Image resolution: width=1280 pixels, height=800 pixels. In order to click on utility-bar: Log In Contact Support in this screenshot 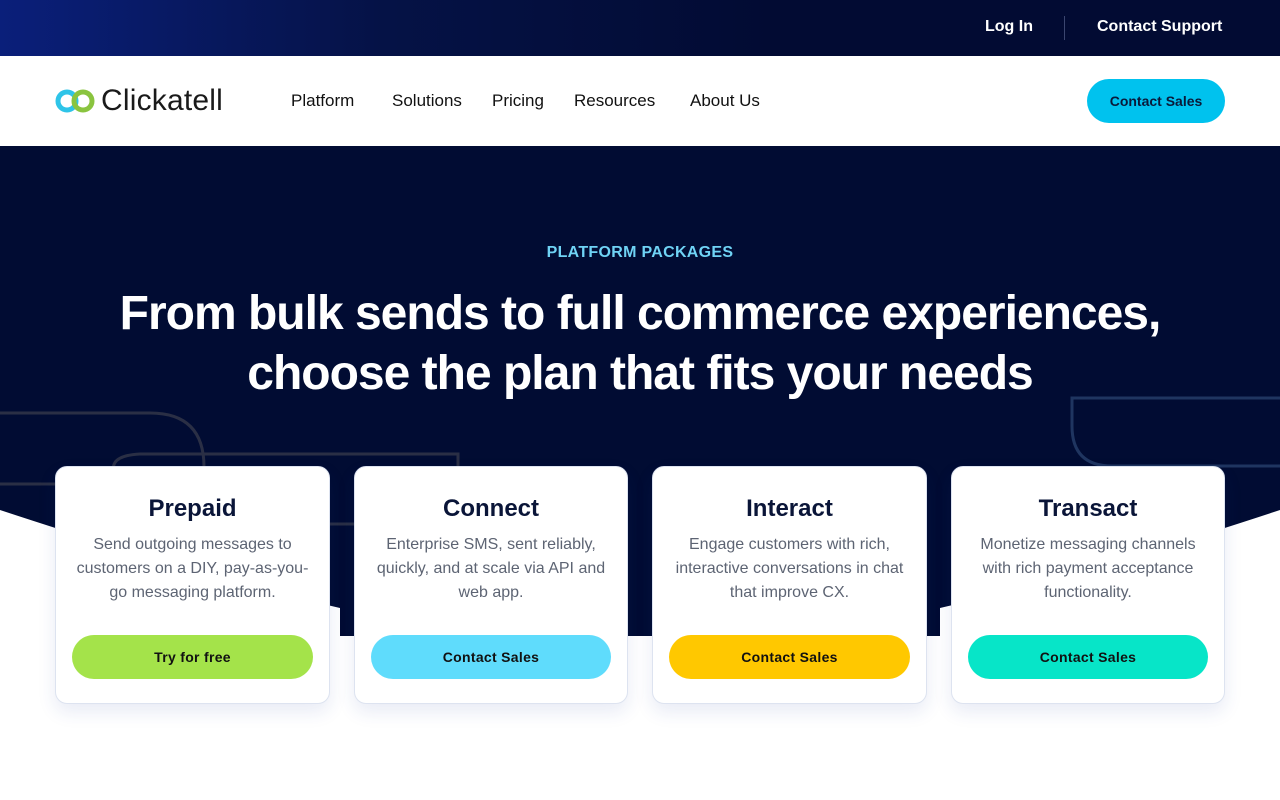, I will do `click(640, 28)`.